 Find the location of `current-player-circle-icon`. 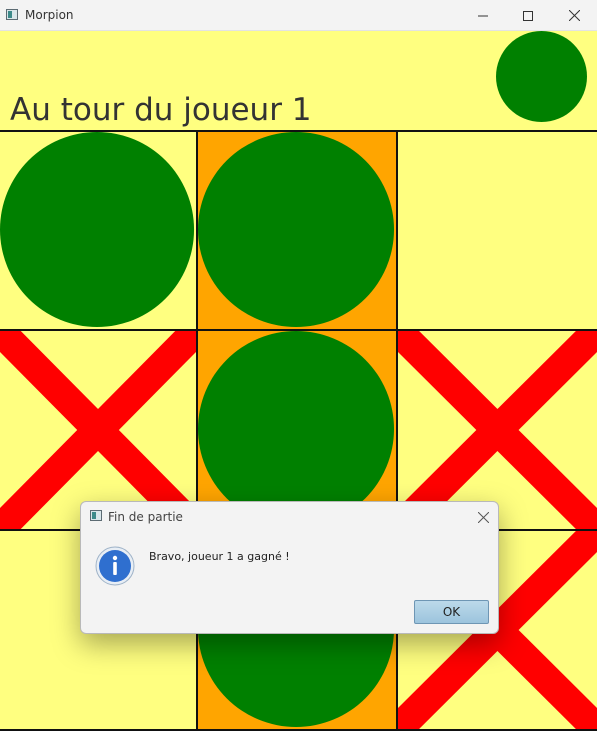

current-player-circle-icon is located at coordinates (541, 76).